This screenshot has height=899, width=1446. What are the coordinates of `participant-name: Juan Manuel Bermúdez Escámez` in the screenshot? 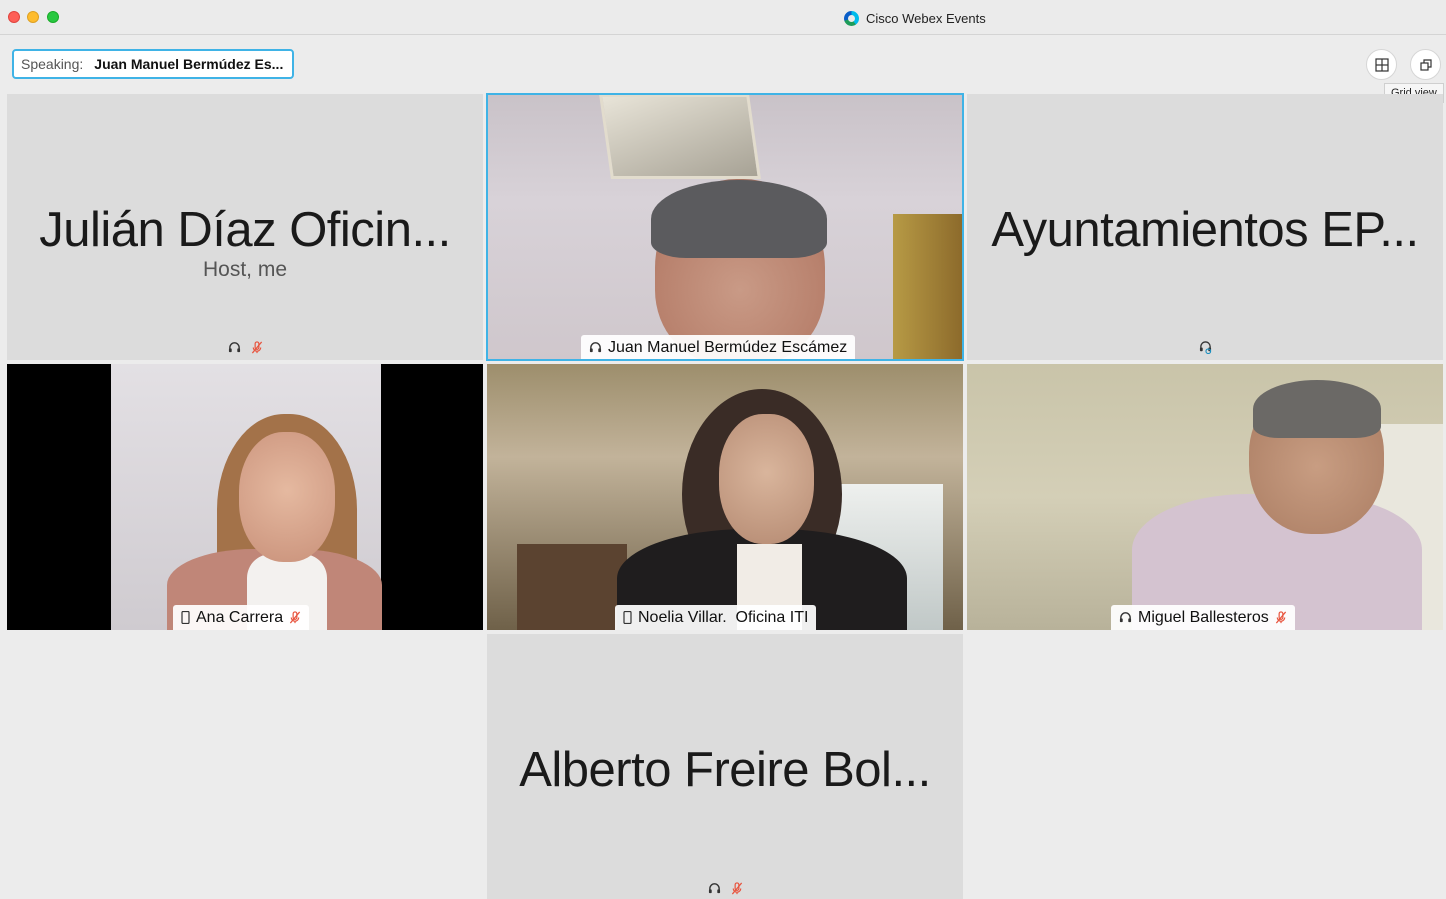 It's located at (728, 347).